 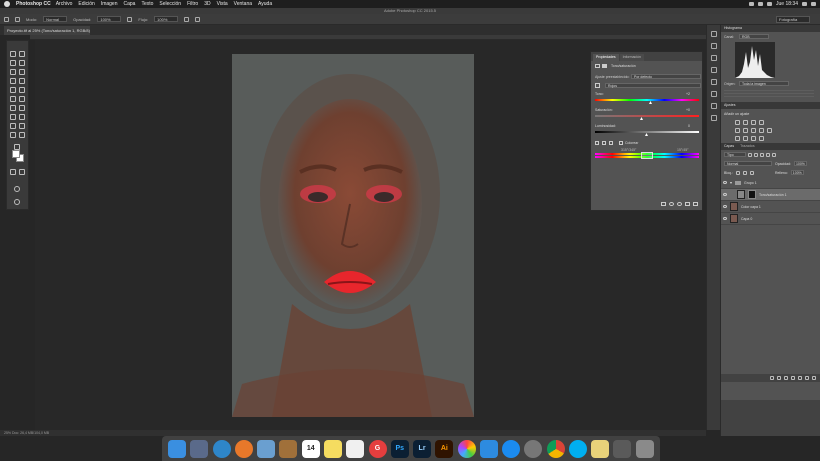 I want to click on gradient-tool-icon, so click(x=22, y=99).